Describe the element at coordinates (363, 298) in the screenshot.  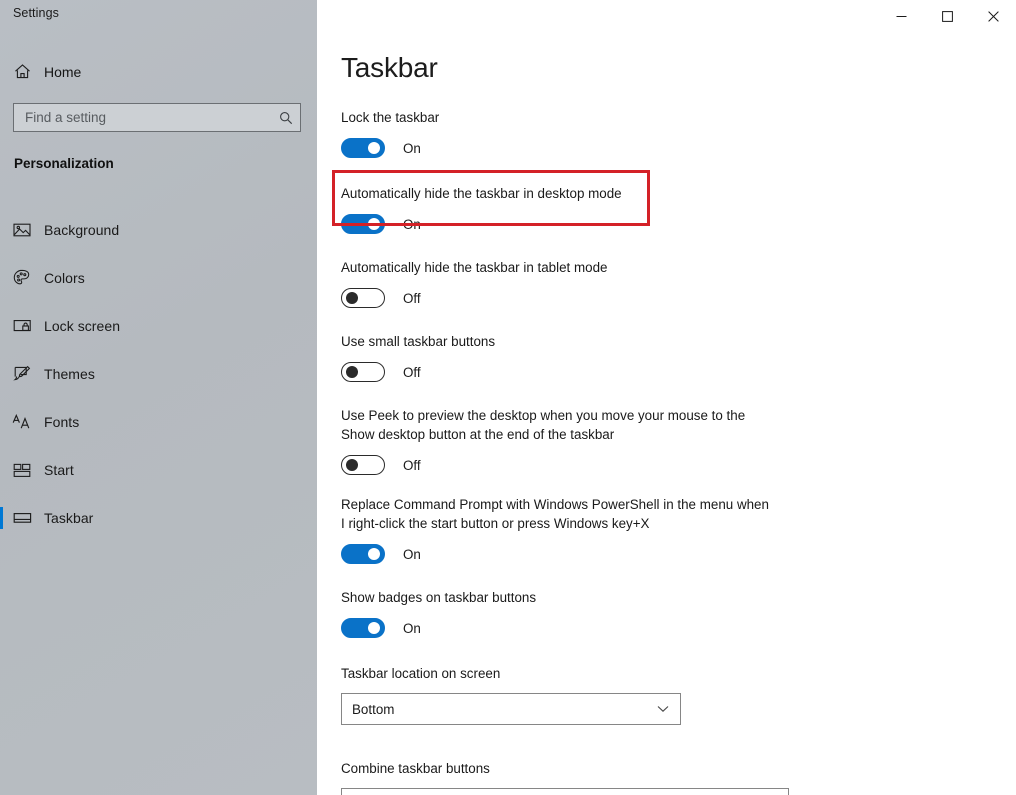
I see `toggle-auto-hide-tablet-mode` at that location.